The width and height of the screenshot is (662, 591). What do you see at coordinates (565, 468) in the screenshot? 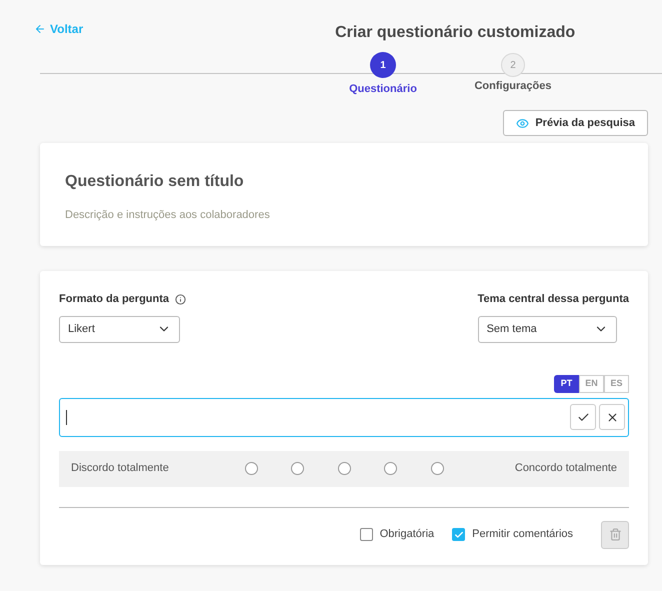
I see `scale-right-label: Concordo totalmente` at bounding box center [565, 468].